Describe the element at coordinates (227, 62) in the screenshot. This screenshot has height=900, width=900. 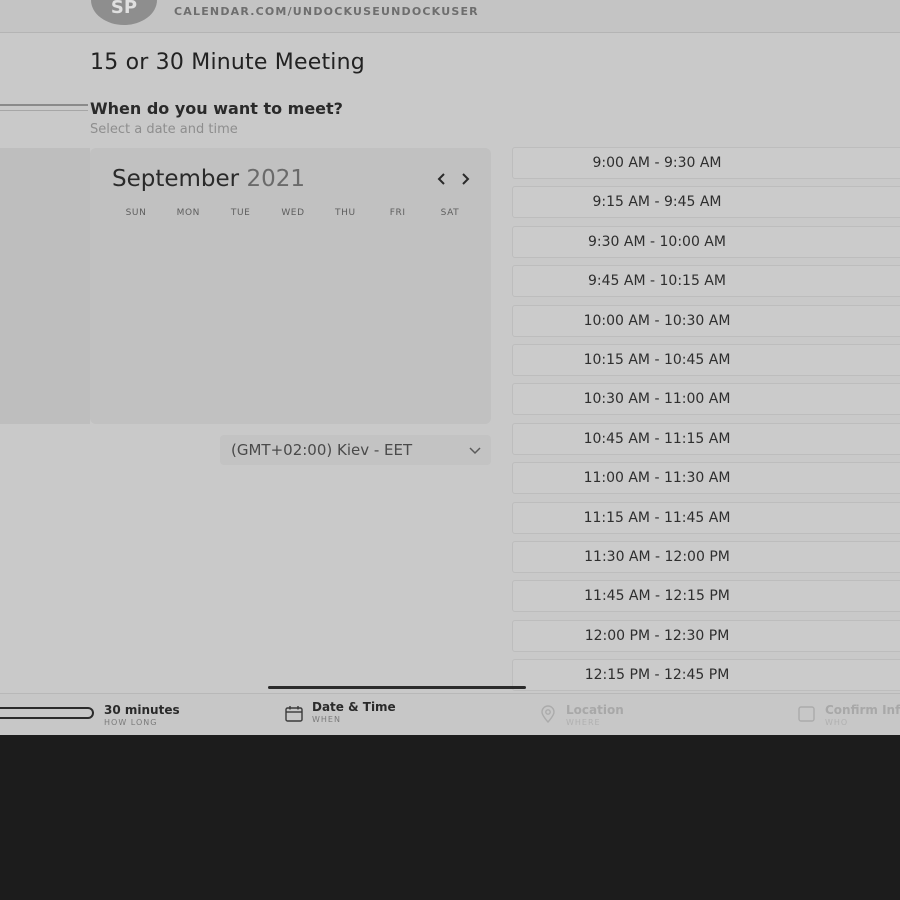
I see `page-title: 15 or 30 Minute Meeting` at that location.